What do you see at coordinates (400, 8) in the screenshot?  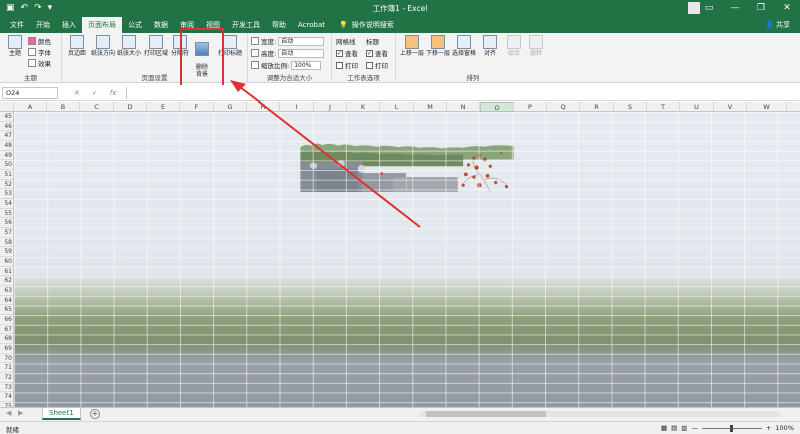 I see `window-title: 工作簿1 - Excel` at bounding box center [400, 8].